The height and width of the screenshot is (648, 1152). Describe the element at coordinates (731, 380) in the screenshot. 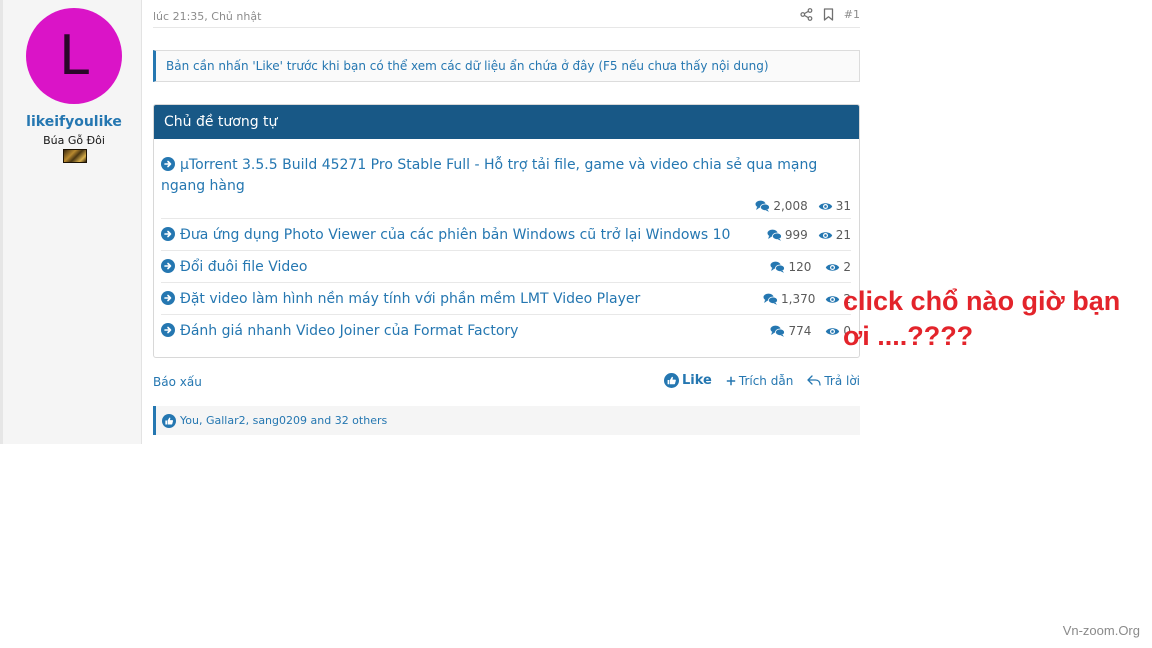

I see `plus-icon` at that location.